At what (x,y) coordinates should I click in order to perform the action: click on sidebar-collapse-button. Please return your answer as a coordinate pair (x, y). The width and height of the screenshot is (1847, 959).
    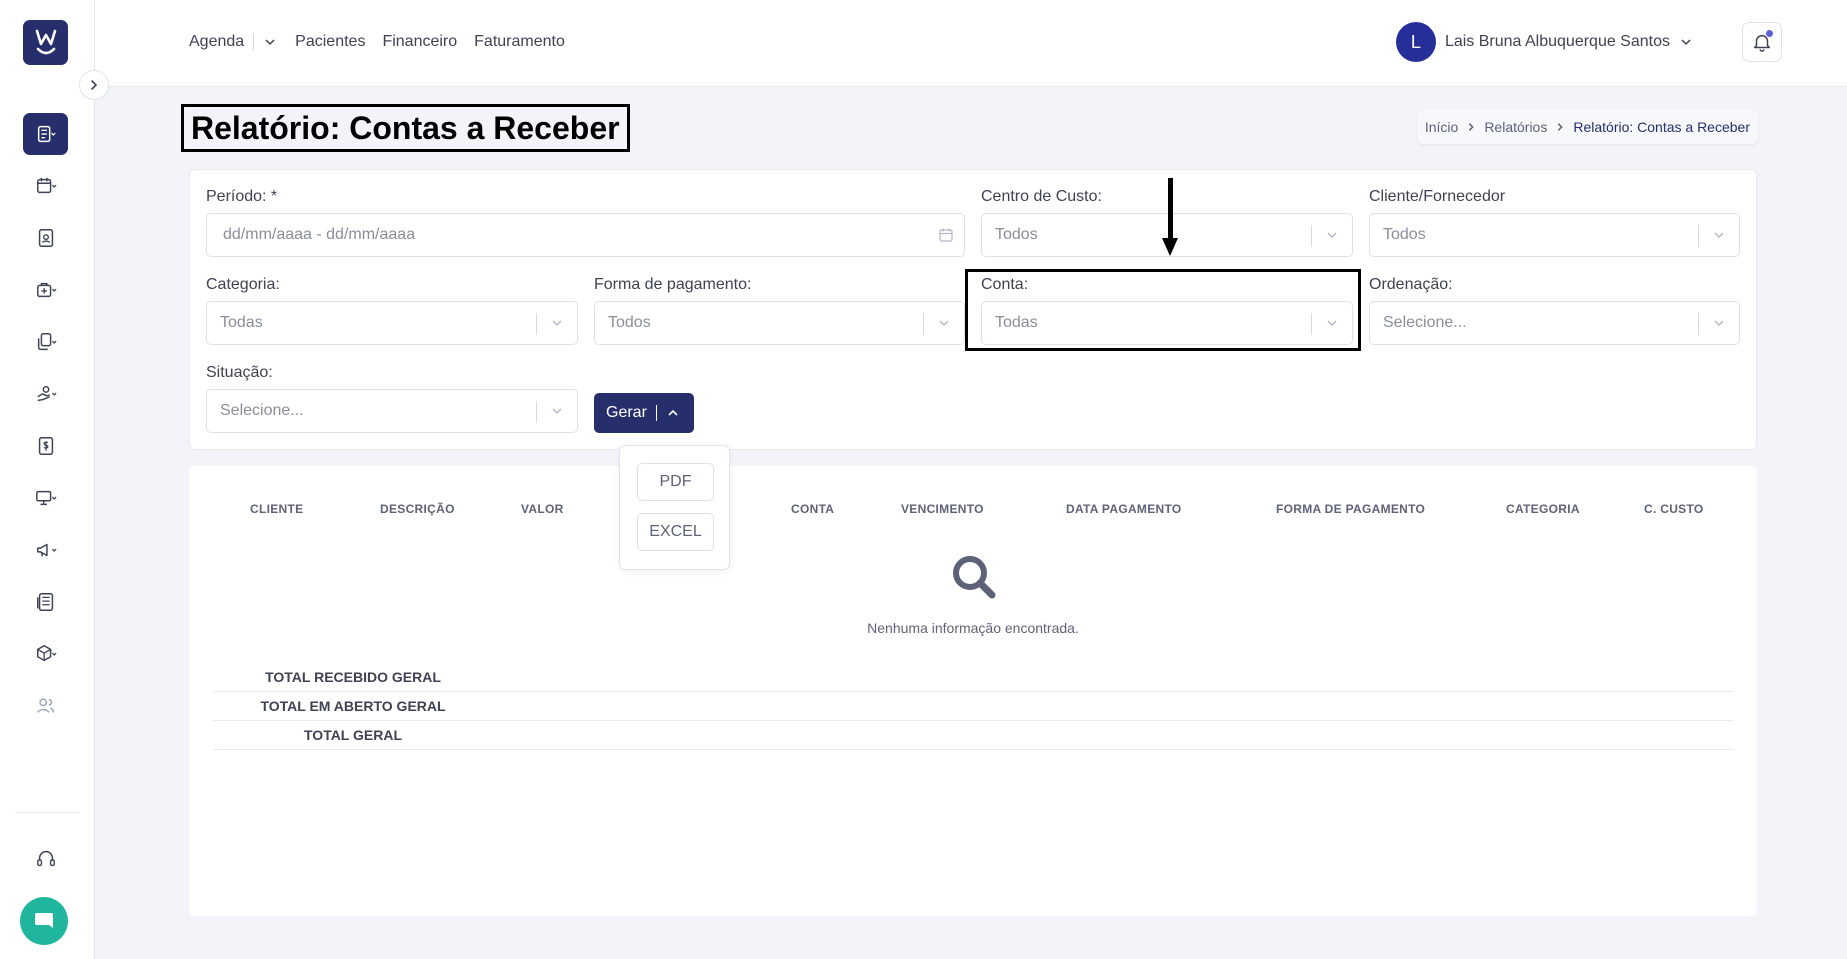
    Looking at the image, I should click on (94, 85).